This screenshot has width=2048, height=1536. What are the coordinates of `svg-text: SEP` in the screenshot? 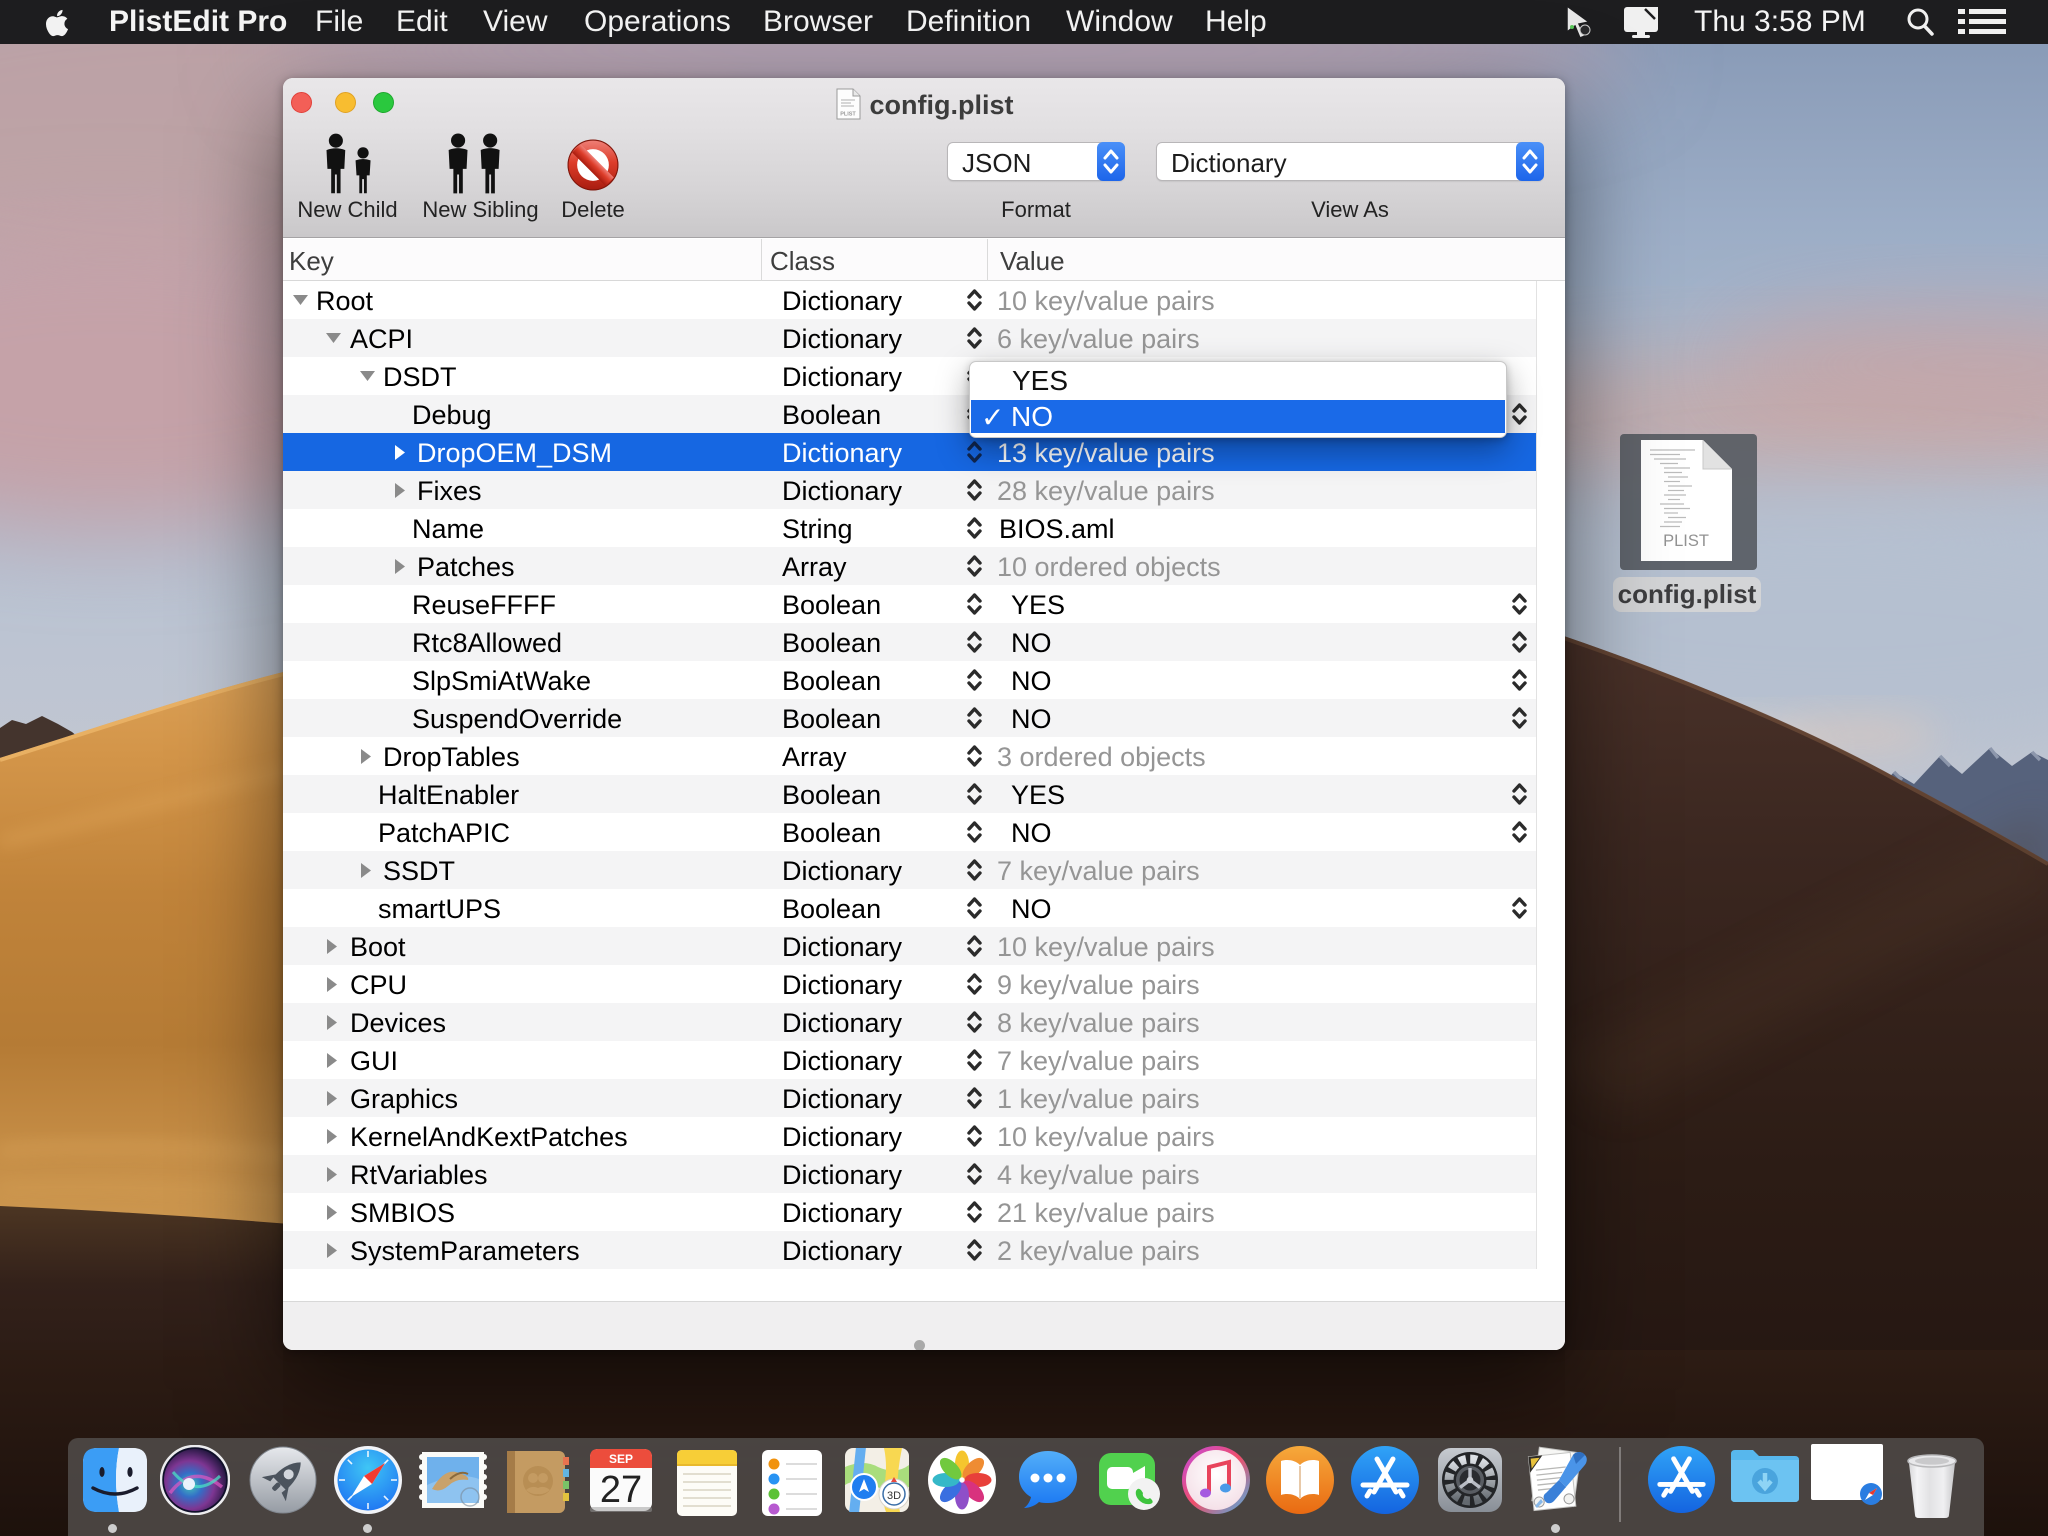 It's located at (621, 1459).